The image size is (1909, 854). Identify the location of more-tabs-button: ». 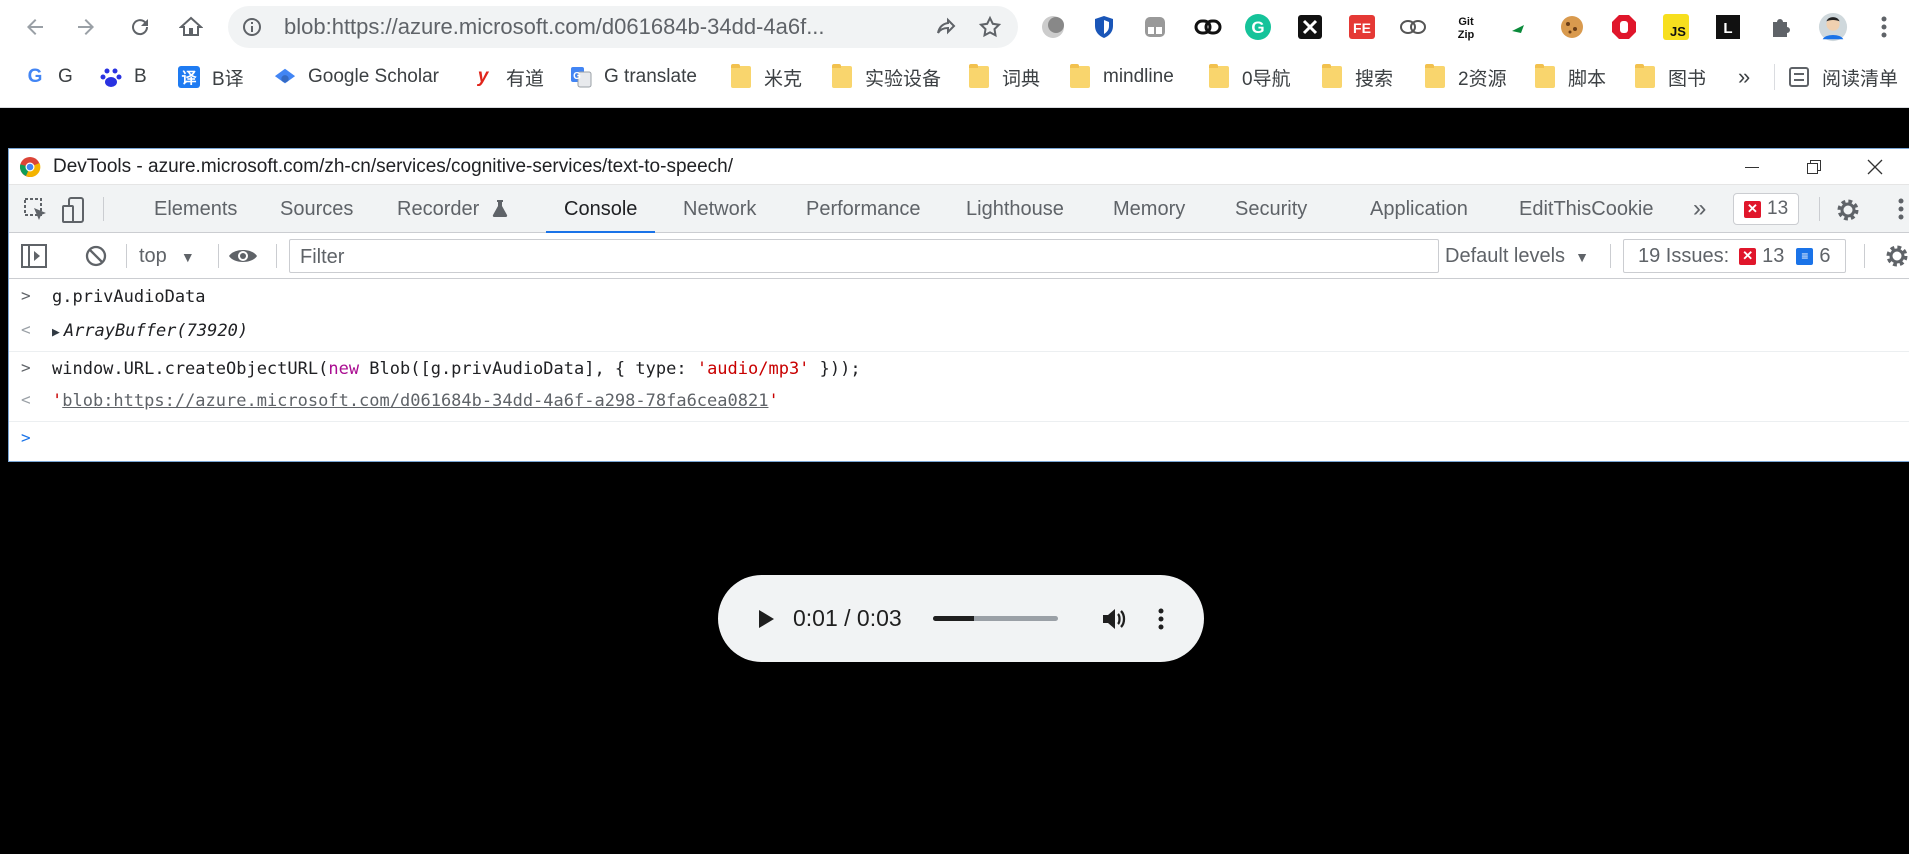
(1699, 209).